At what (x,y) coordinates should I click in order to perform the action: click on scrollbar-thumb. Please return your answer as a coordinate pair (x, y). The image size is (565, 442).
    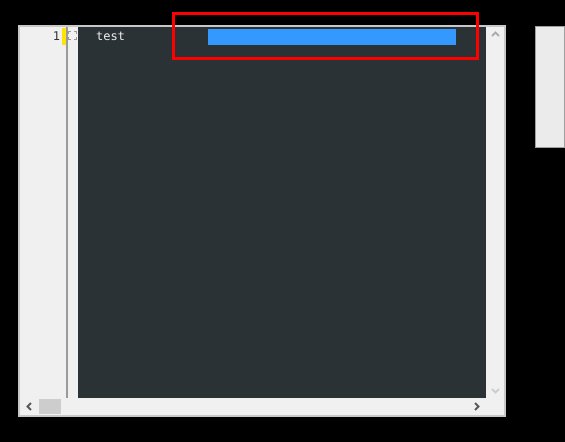
    Looking at the image, I should click on (50, 406).